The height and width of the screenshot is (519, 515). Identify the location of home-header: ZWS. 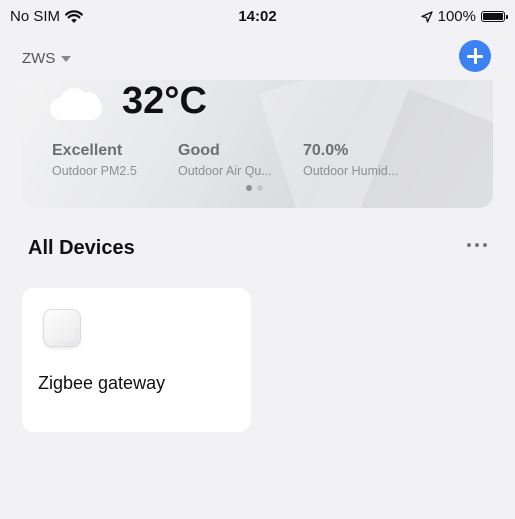
(257, 58).